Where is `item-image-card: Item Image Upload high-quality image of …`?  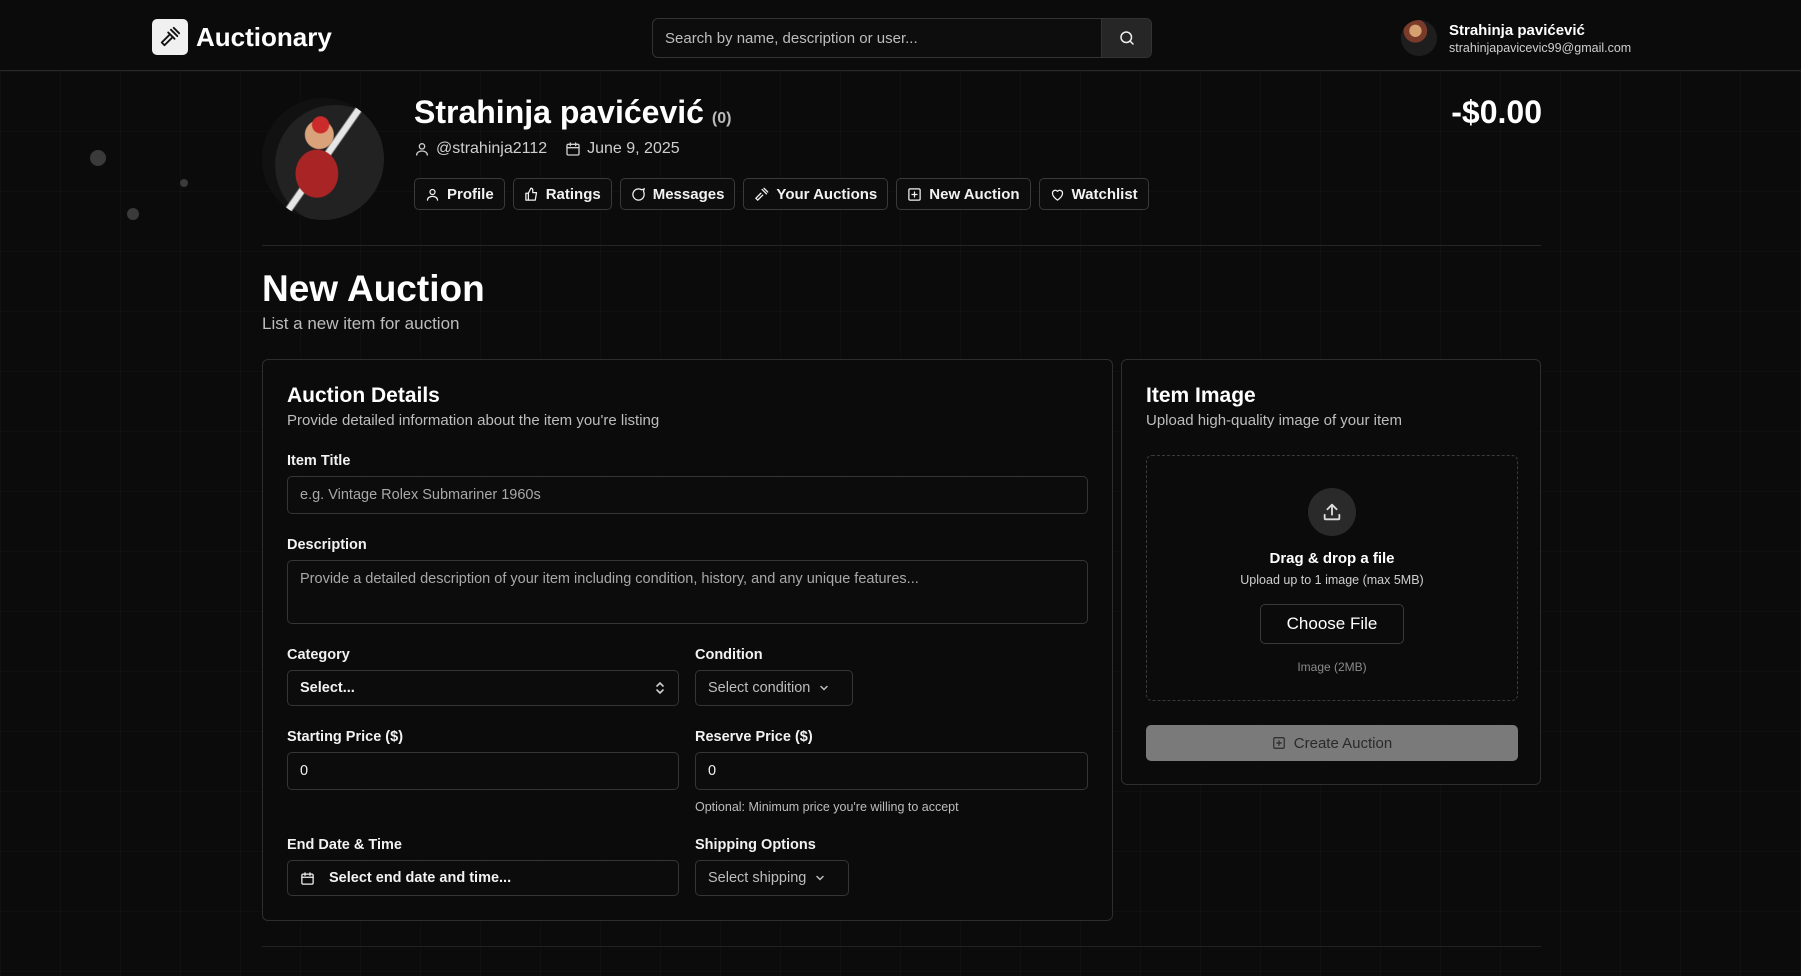
item-image-card: Item Image Upload high-quality image of … is located at coordinates (1331, 572).